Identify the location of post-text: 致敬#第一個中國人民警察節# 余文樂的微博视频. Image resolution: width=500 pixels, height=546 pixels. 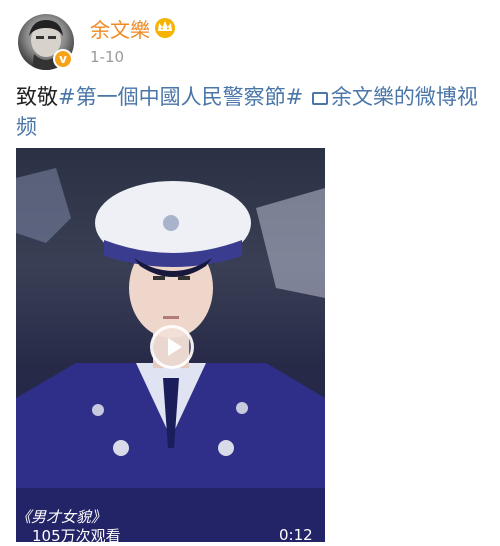
(251, 112).